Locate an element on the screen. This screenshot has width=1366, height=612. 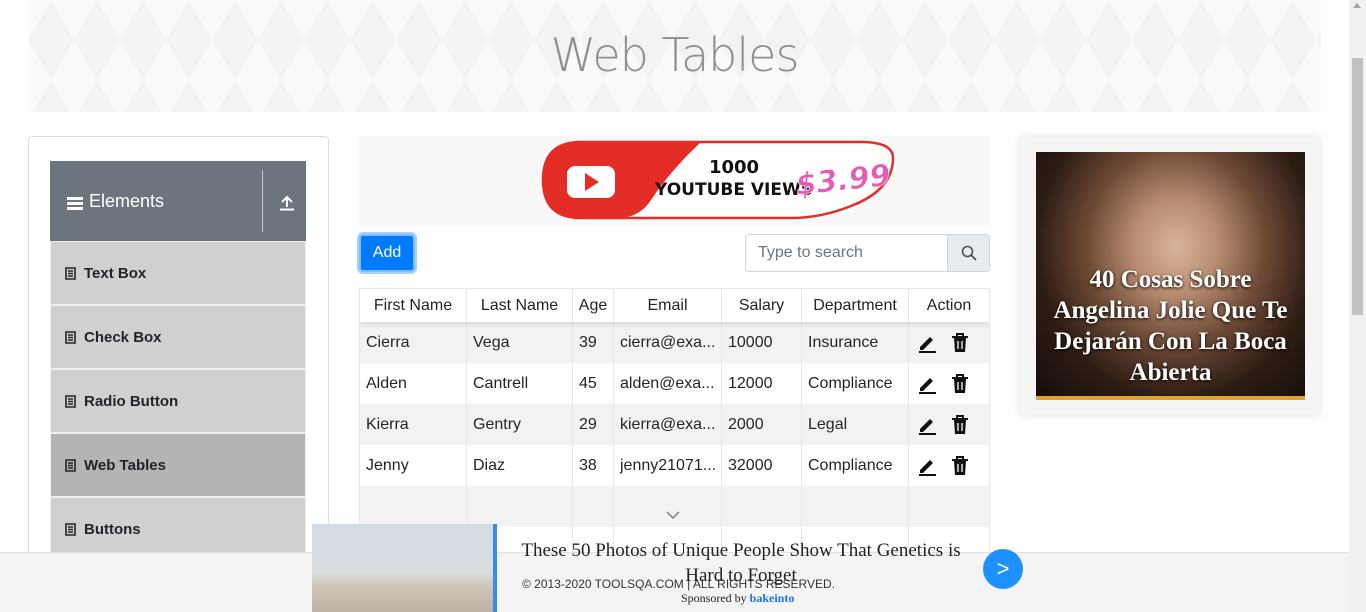
ad-label: YOUTUBE VIEWS is located at coordinates (733, 190).